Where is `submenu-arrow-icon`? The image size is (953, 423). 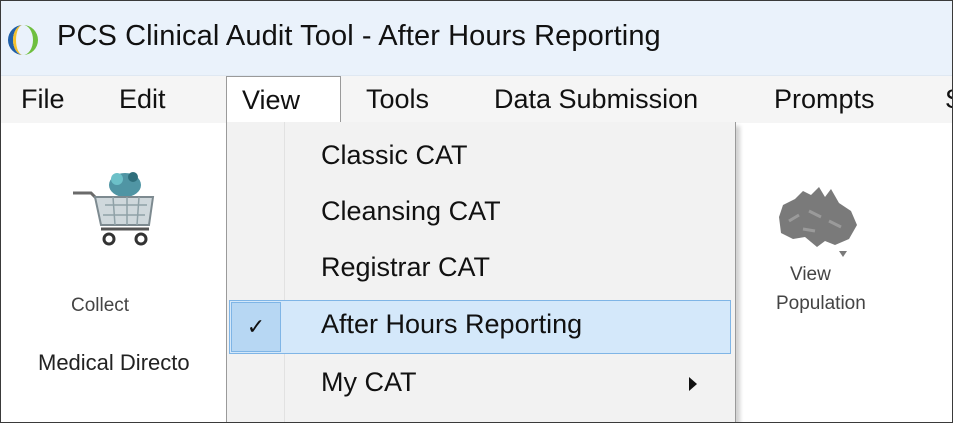
submenu-arrow-icon is located at coordinates (693, 384).